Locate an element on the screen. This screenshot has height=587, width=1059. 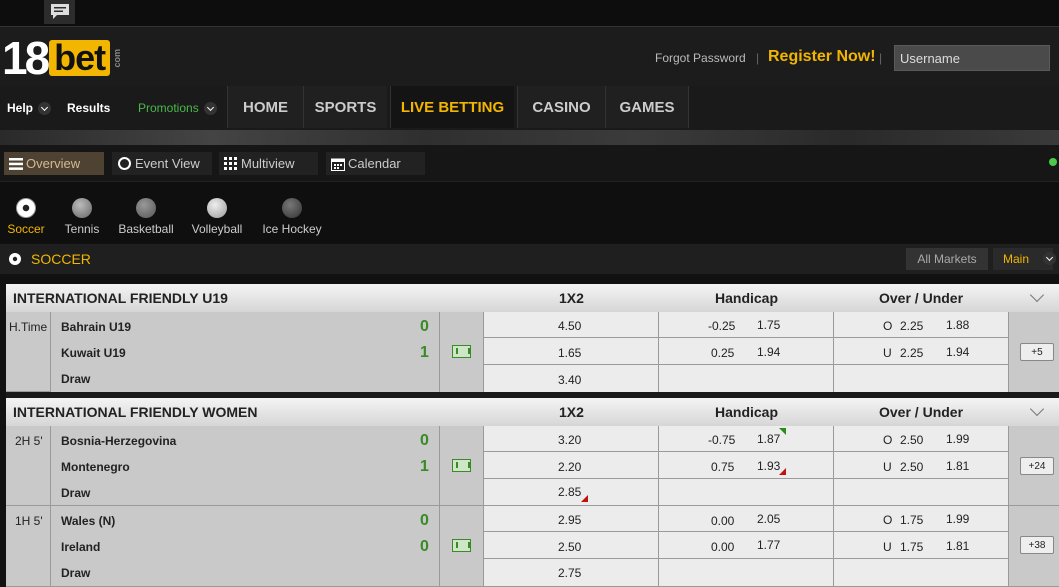
tab-overview: Overview is located at coordinates (54, 163).